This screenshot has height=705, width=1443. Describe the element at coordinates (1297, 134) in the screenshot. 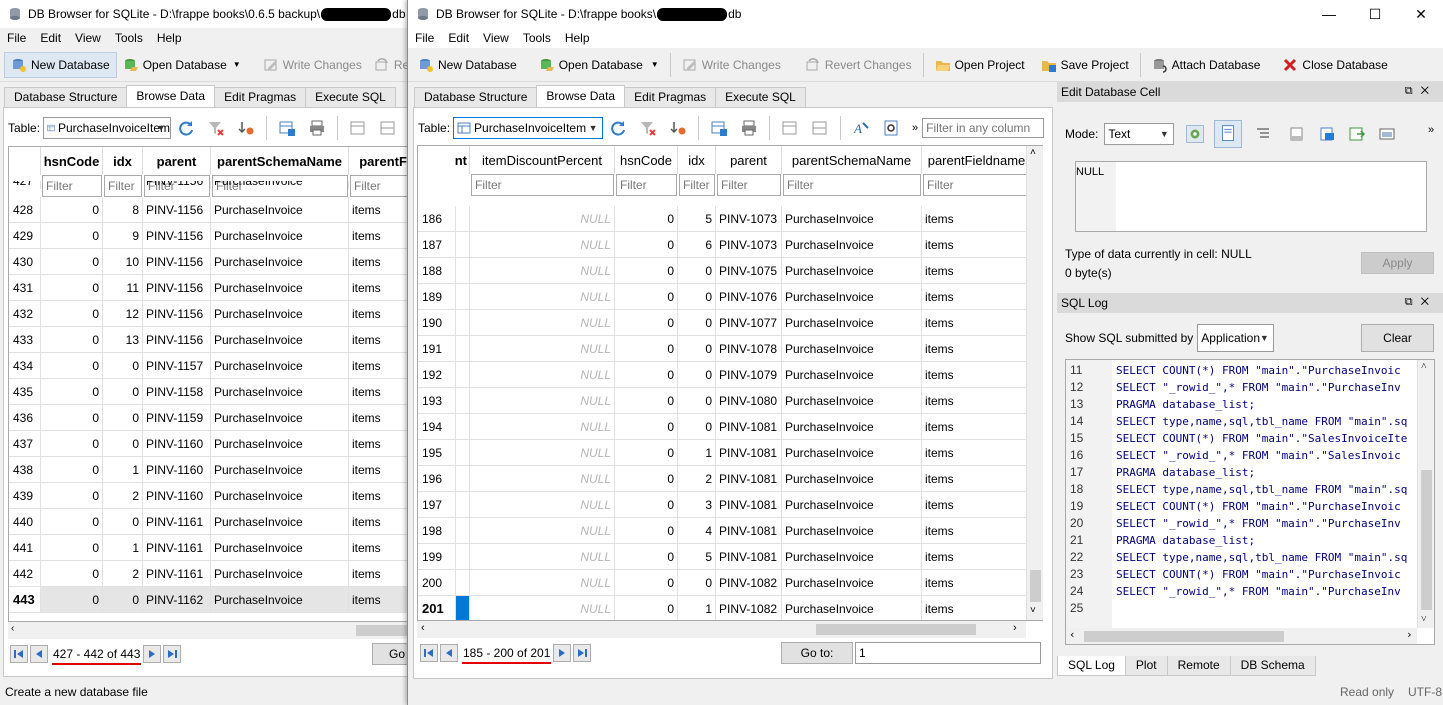

I see `import-file-icon` at that location.